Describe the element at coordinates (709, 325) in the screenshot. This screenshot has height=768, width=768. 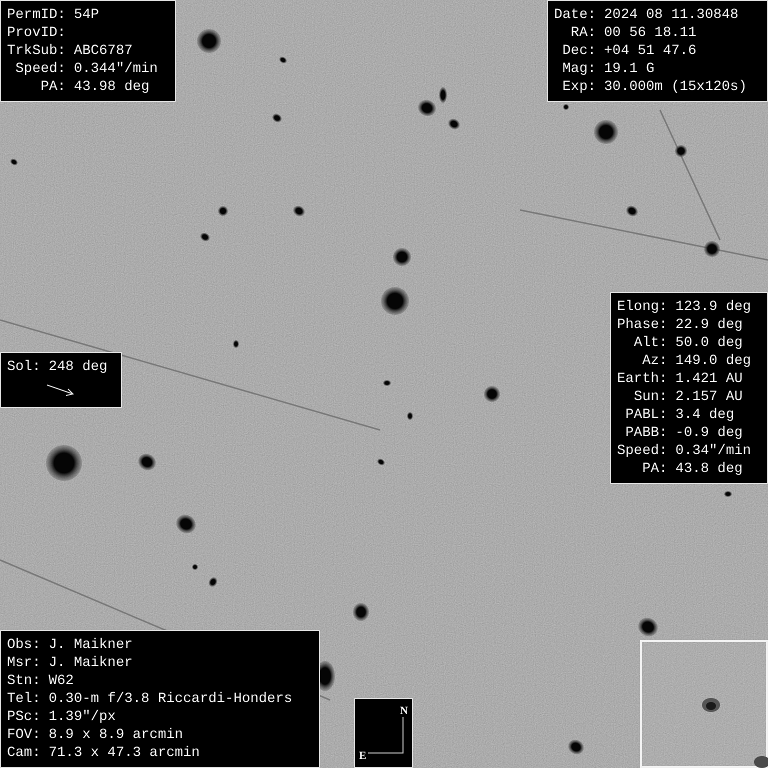
I see `info-value: 22.9 deg` at that location.